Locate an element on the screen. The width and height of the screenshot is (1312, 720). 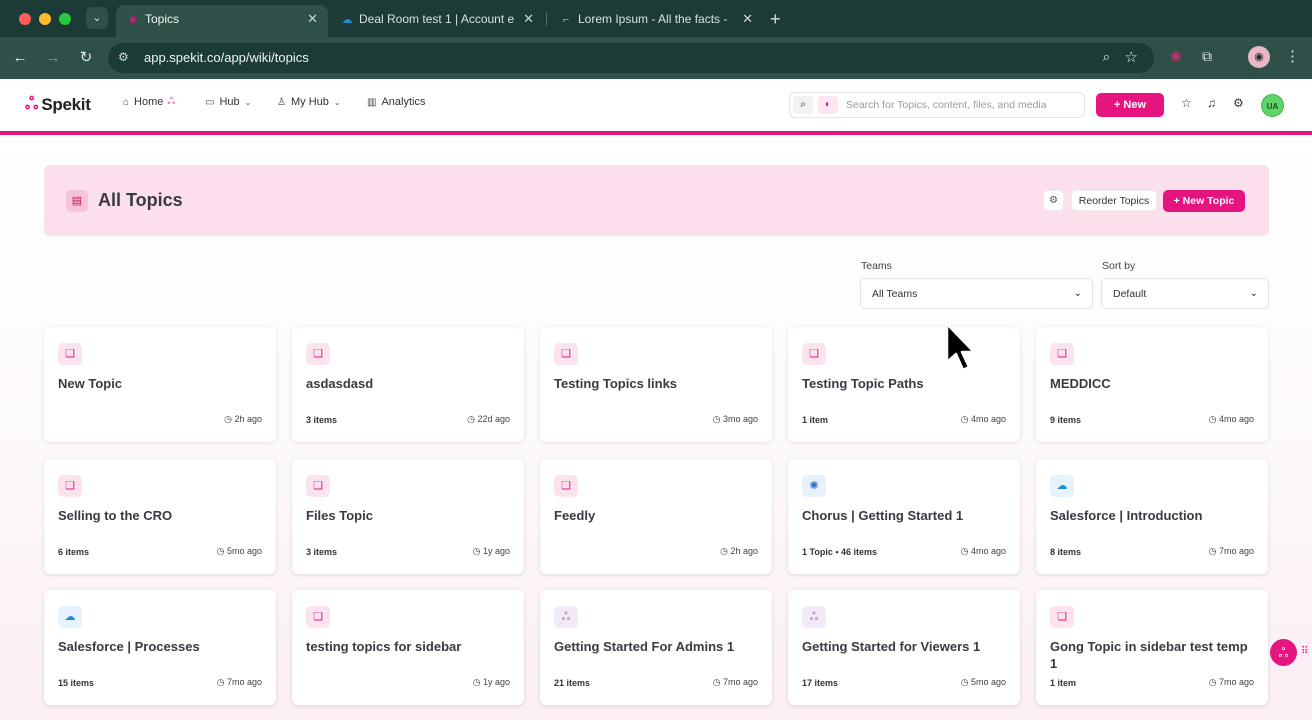
home-icon: ⌂ is located at coordinates (126, 102).